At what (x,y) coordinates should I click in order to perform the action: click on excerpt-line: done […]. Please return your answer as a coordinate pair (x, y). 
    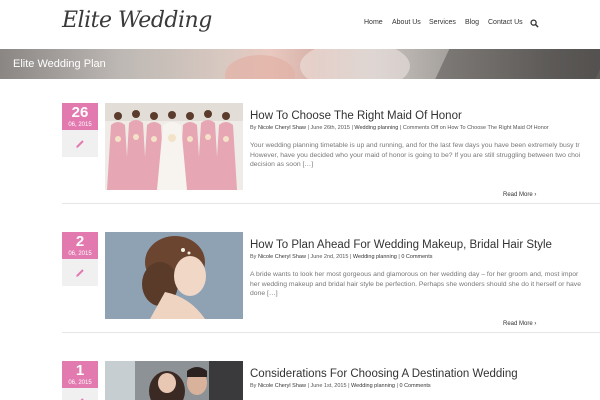
    Looking at the image, I should click on (264, 293).